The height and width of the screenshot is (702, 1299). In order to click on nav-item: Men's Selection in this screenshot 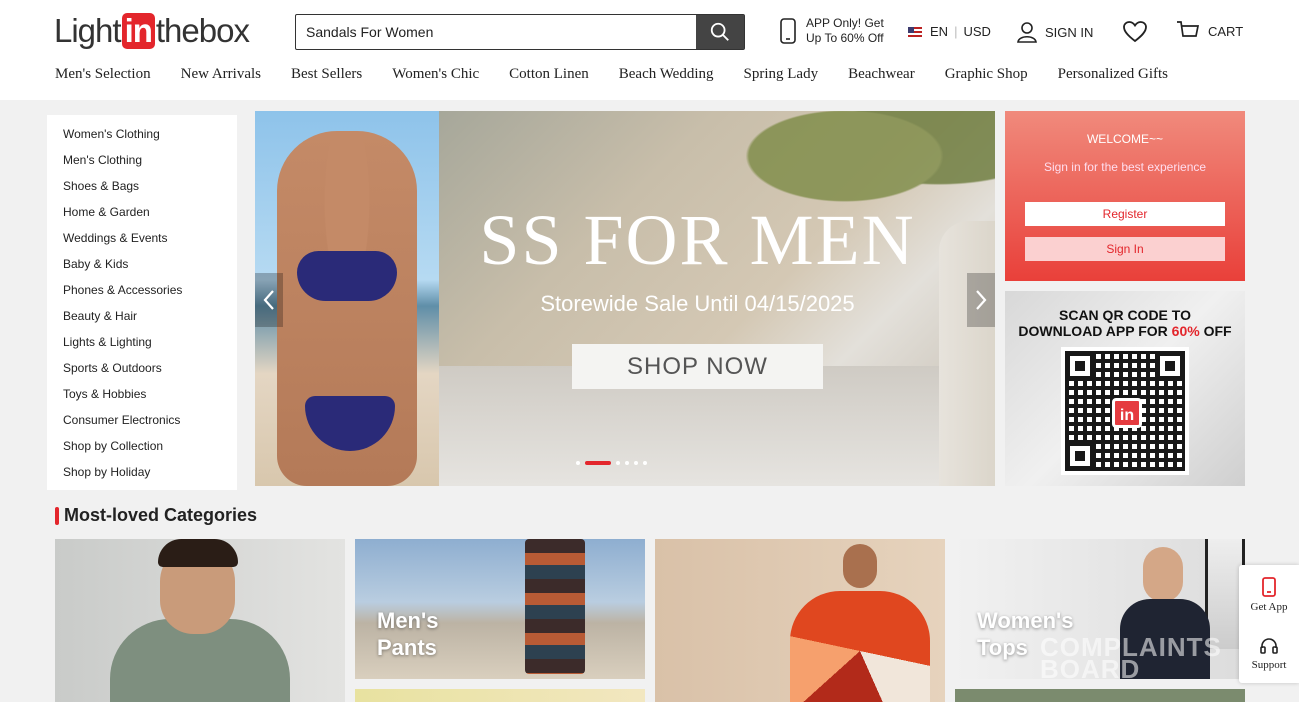, I will do `click(103, 74)`.